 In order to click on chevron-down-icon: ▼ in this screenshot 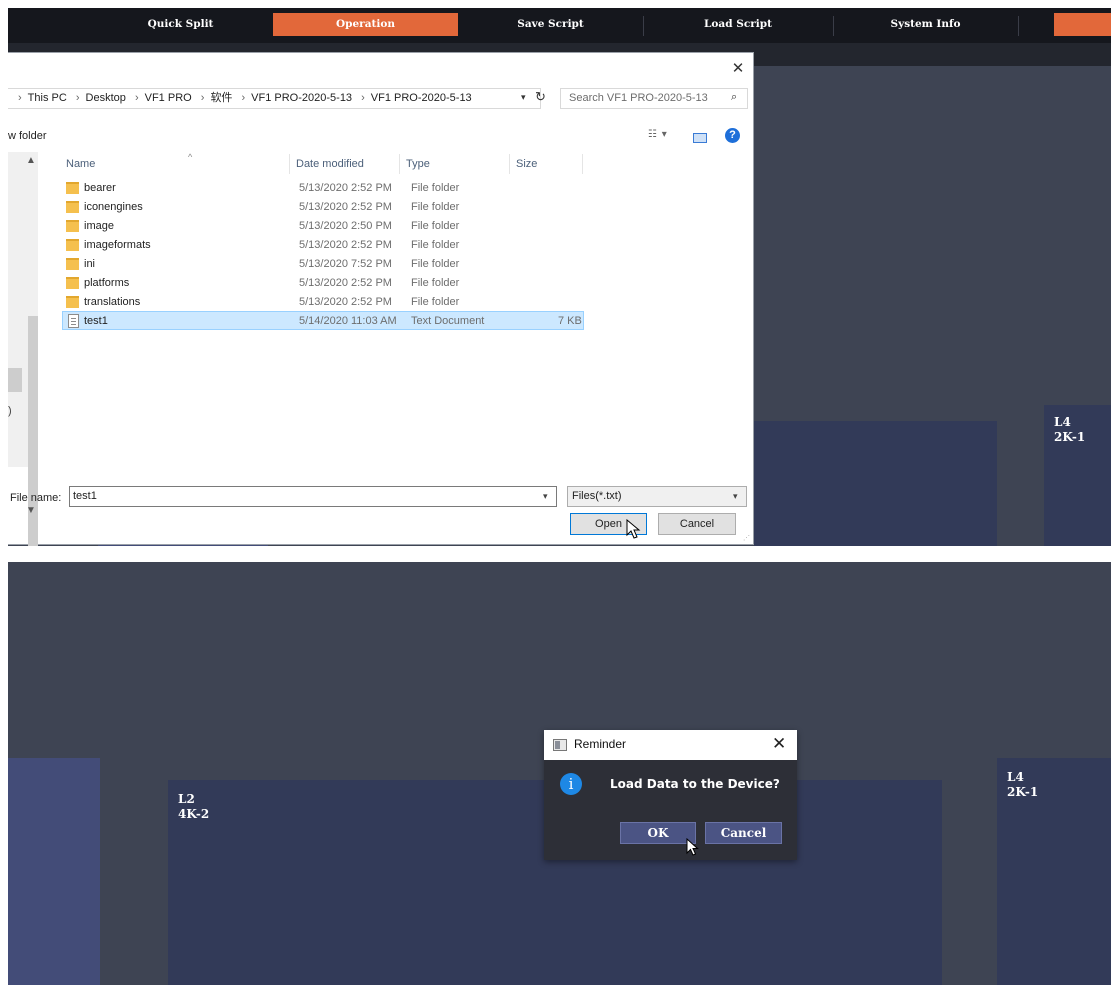, I will do `click(31, 510)`.